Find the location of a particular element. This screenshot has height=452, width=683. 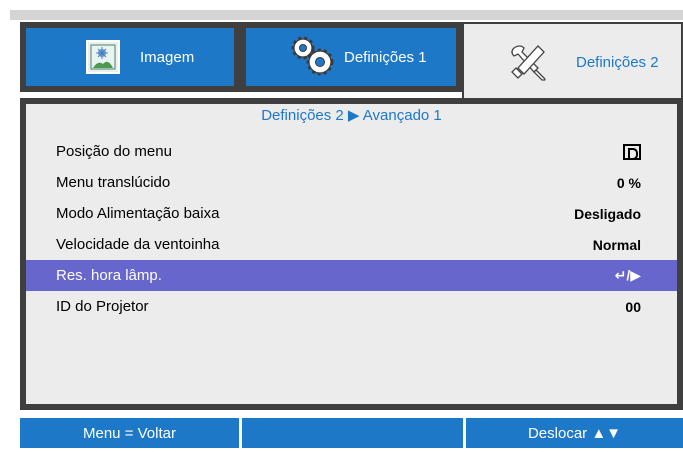

row-label: Menu translúcido is located at coordinates (113, 182).